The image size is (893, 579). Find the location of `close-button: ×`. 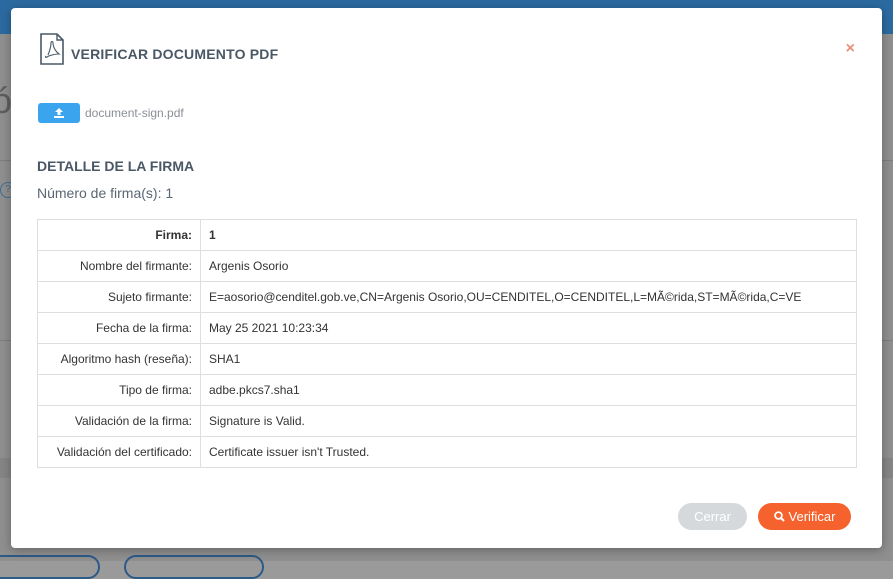

close-button: × is located at coordinates (850, 49).